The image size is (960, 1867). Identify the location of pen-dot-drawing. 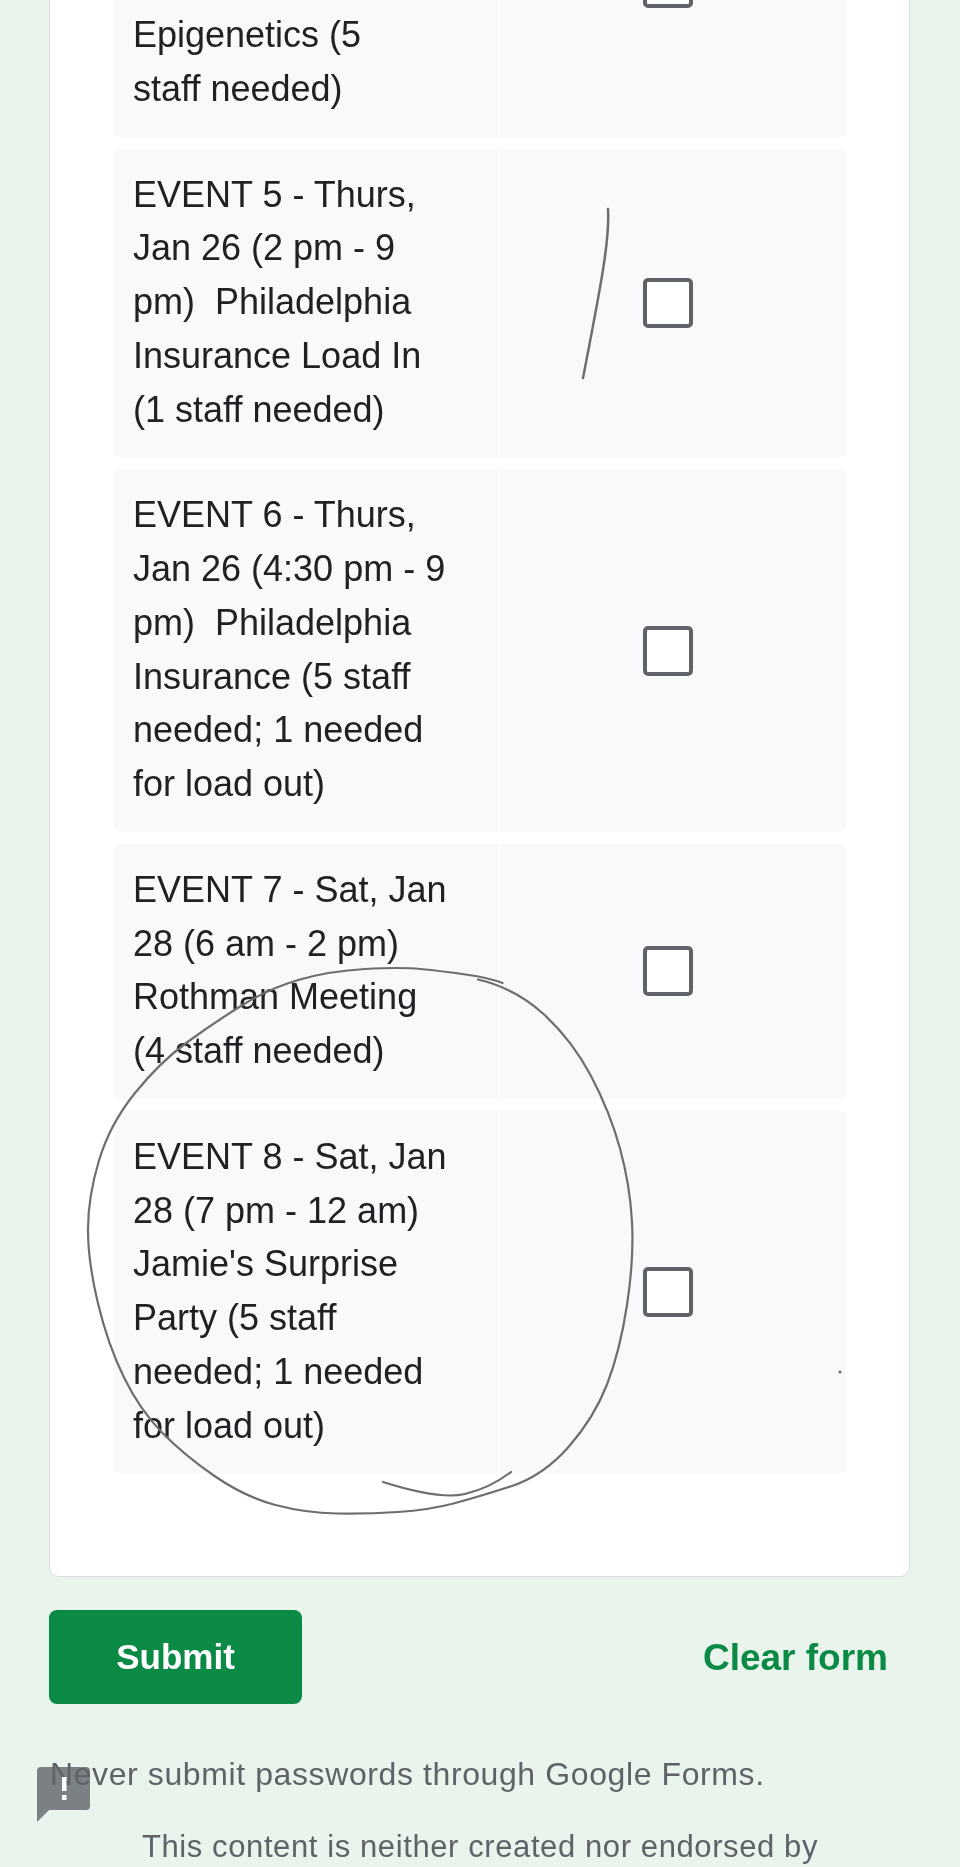
(840, 1372).